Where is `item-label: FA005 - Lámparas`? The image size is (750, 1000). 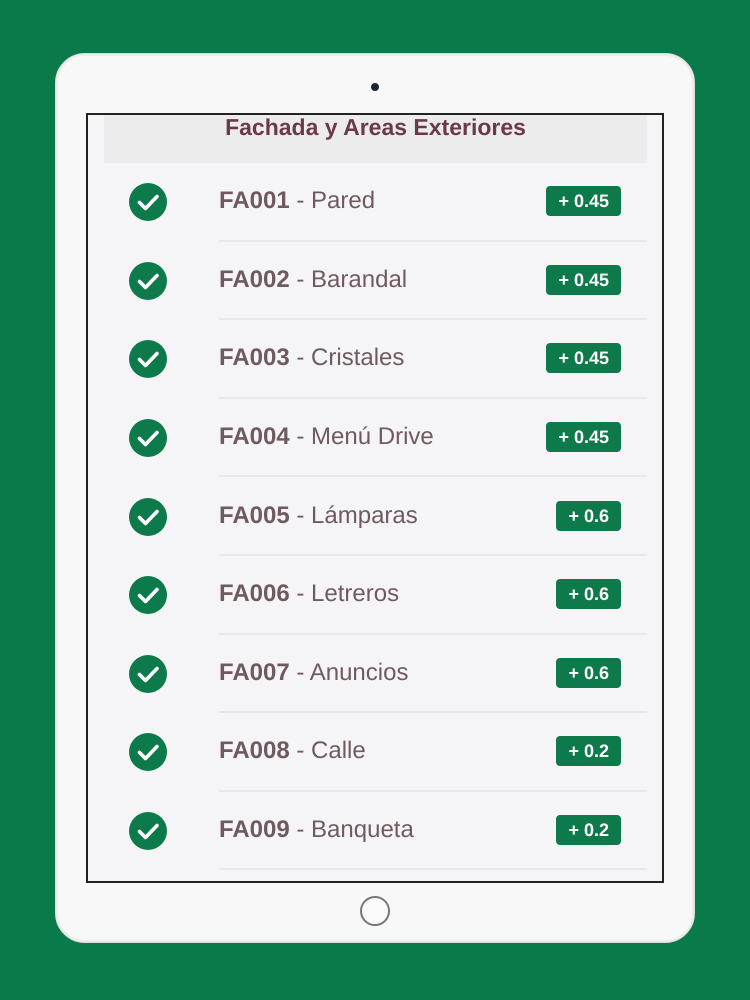 item-label: FA005 - Lámparas is located at coordinates (318, 516).